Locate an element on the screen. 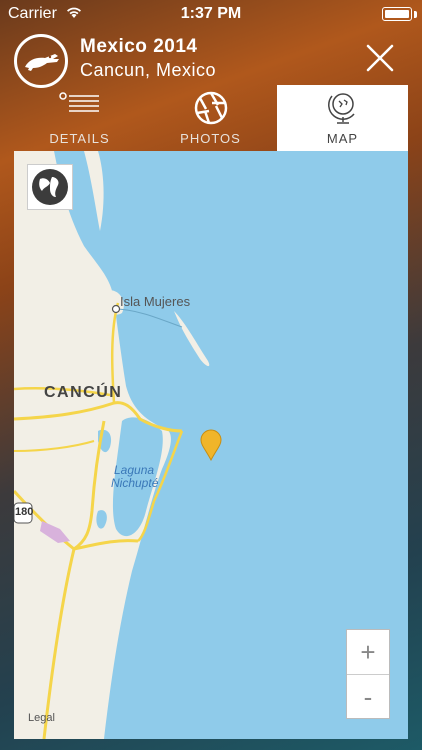 This screenshot has width=422, height=750. location-pin-icon is located at coordinates (211, 445).